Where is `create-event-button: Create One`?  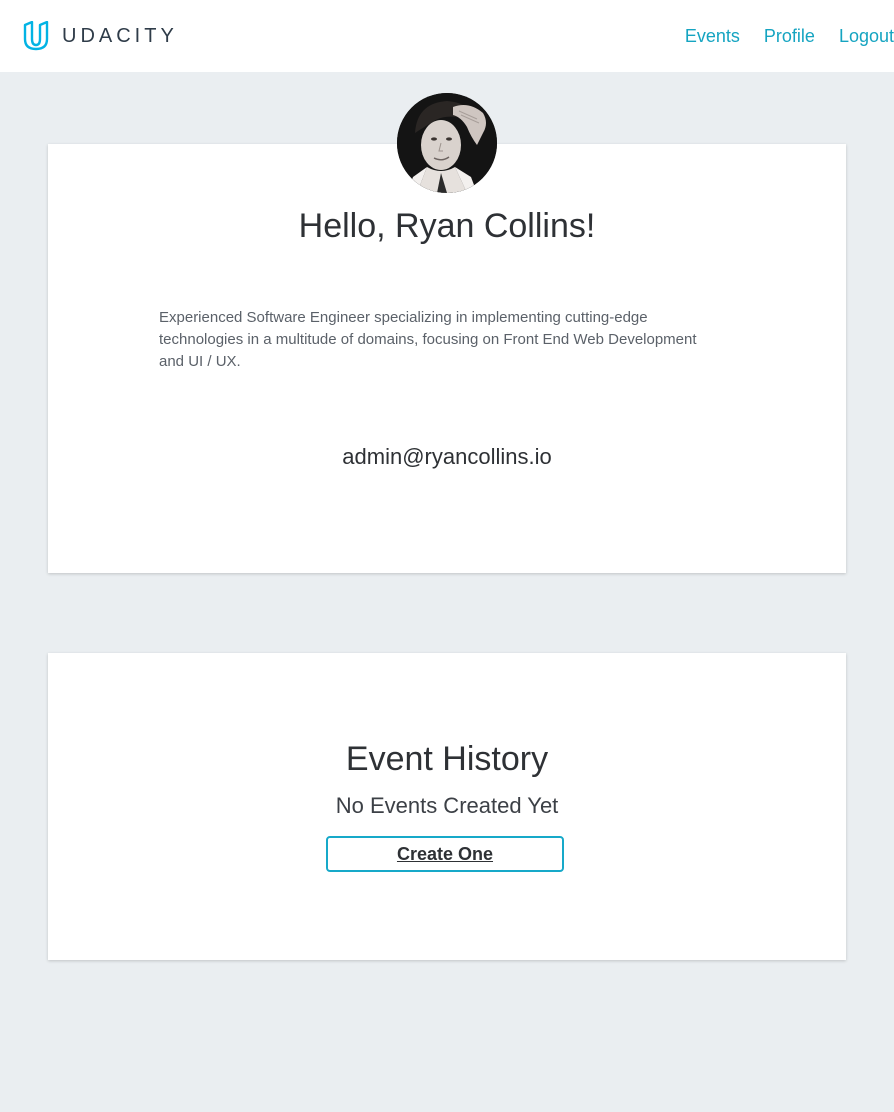 create-event-button: Create One is located at coordinates (445, 854).